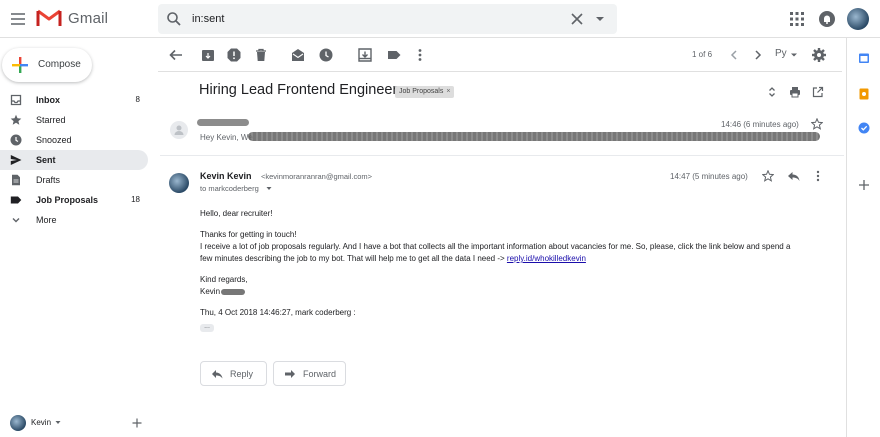 Image resolution: width=880 pixels, height=437 pixels. What do you see at coordinates (74, 120) in the screenshot?
I see `sidebar-item-starred: Starred` at bounding box center [74, 120].